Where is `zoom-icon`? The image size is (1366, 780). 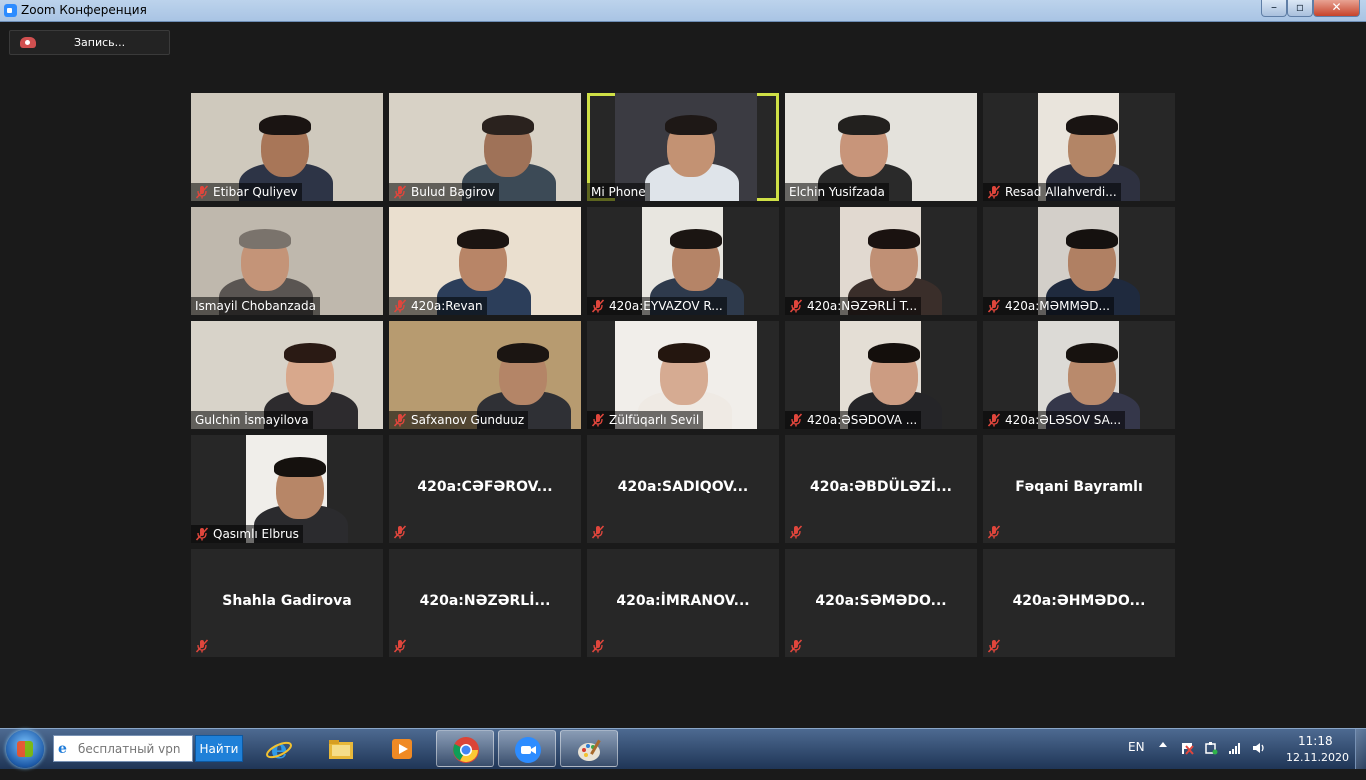 zoom-icon is located at coordinates (528, 750).